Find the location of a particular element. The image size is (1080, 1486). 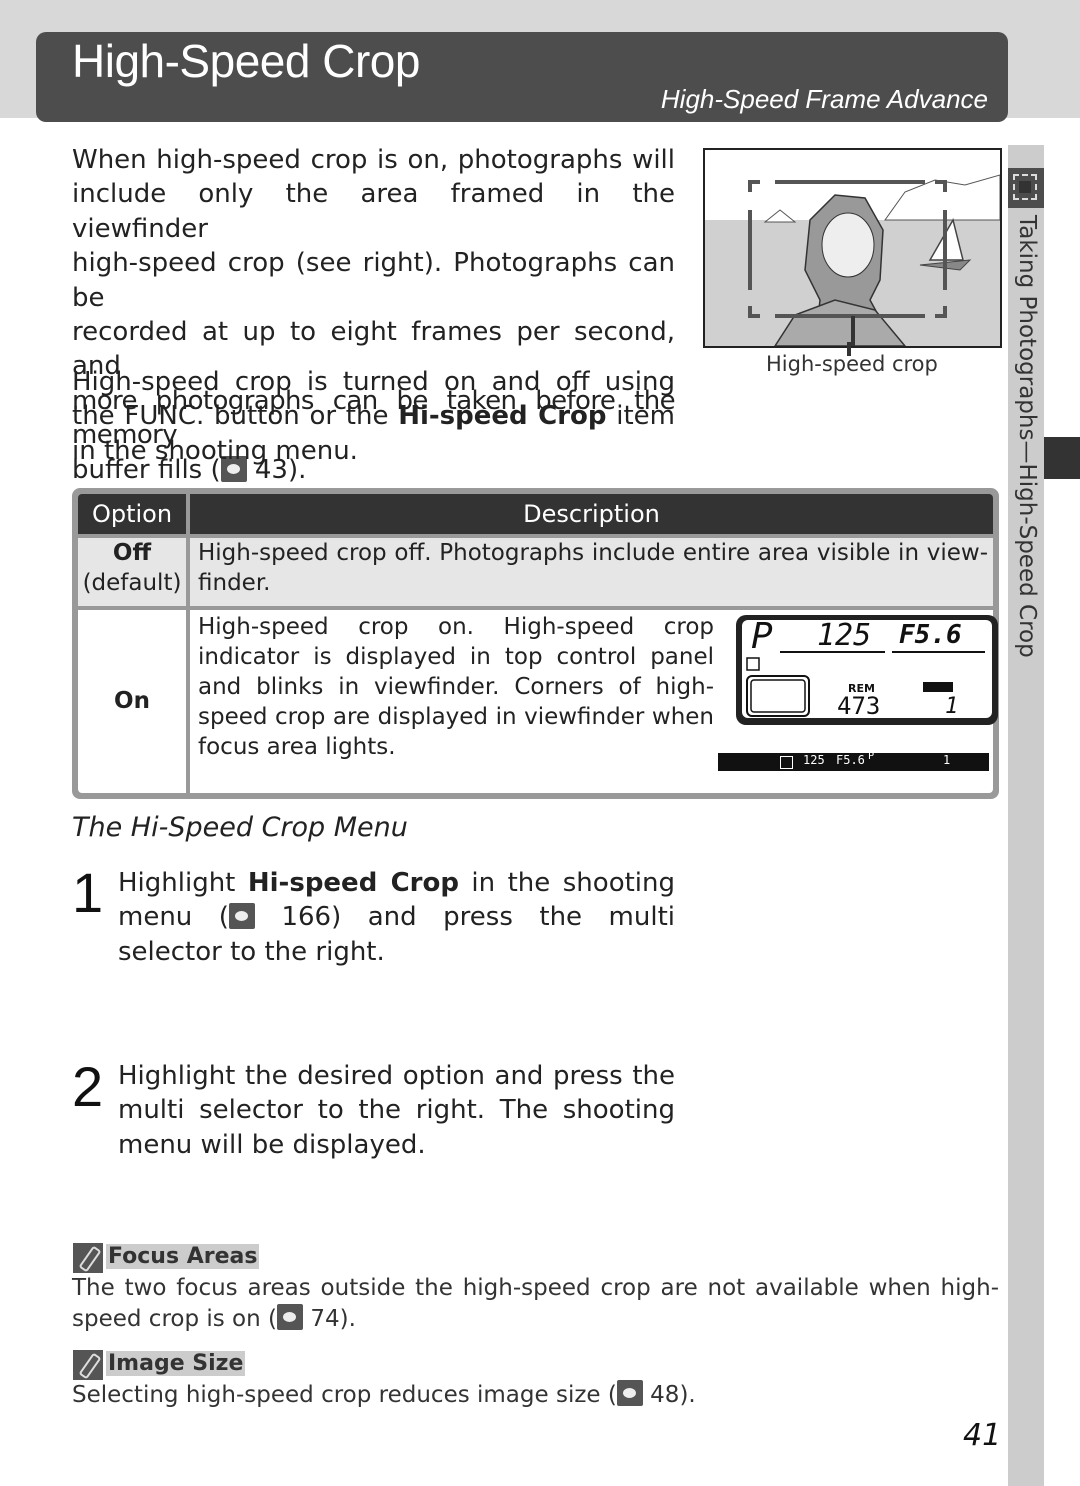

page-subtitle: High-Speed Frame Advance is located at coordinates (824, 99).